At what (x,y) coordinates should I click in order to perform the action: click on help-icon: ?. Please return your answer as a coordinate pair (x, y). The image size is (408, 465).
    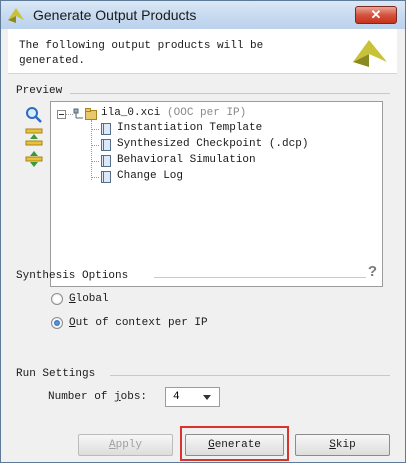
    Looking at the image, I should click on (372, 271).